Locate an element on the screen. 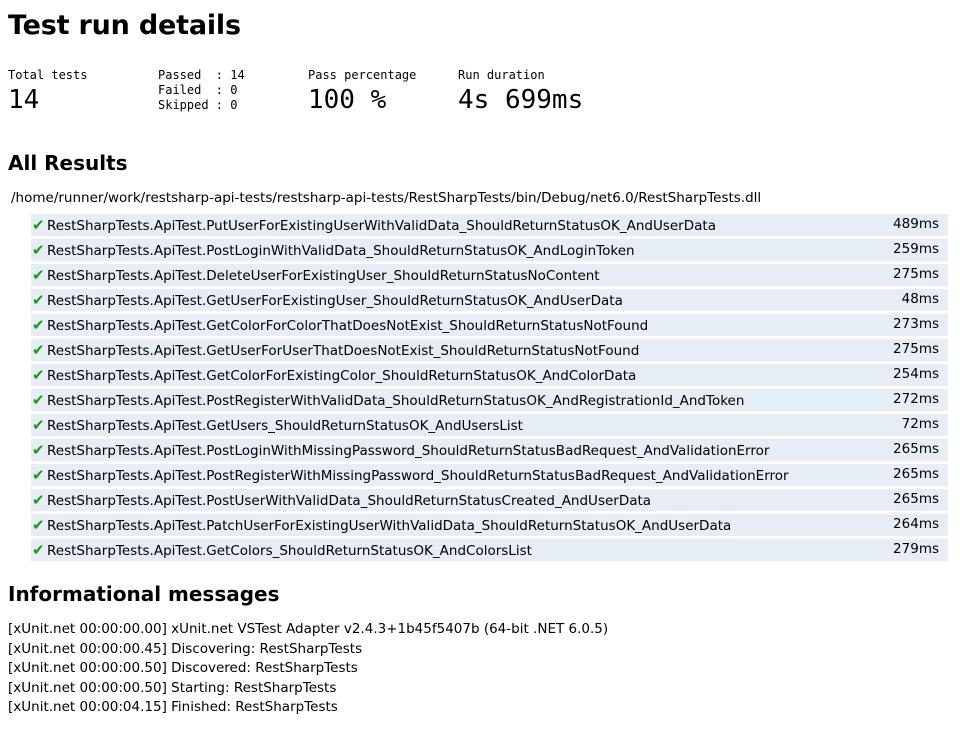 This screenshot has width=960, height=729. run-duration-stat: Run duration 4s 699ms is located at coordinates (520, 91).